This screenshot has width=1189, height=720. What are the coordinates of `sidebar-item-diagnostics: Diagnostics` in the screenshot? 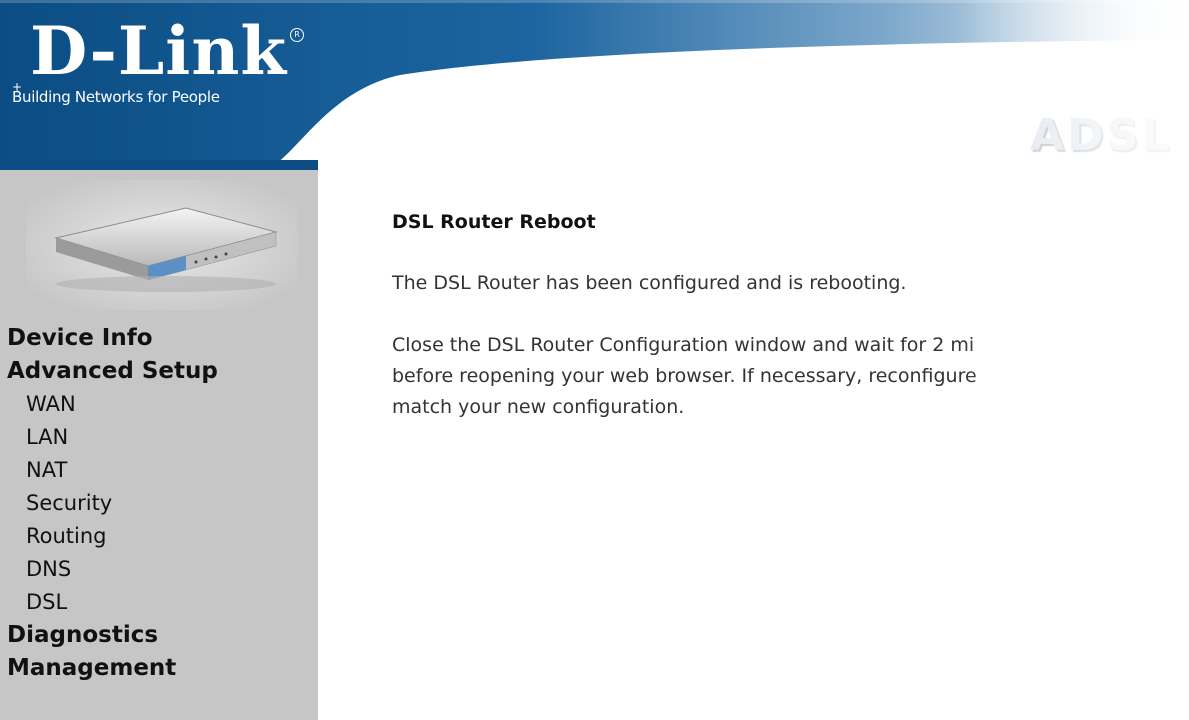 It's located at (112, 635).